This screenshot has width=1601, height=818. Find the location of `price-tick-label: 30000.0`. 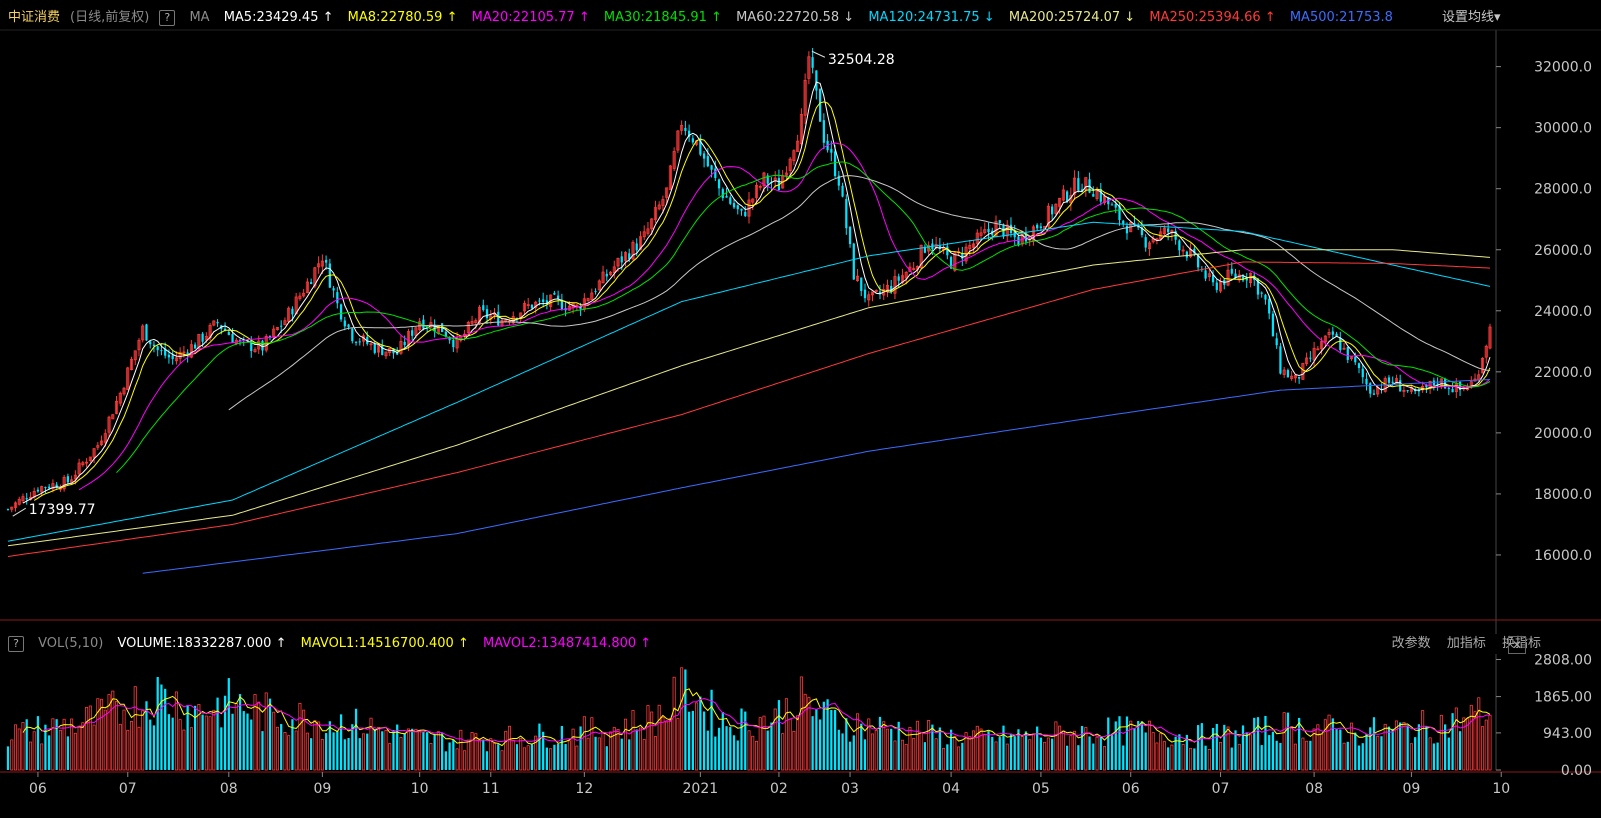

price-tick-label: 30000.0 is located at coordinates (1563, 129).